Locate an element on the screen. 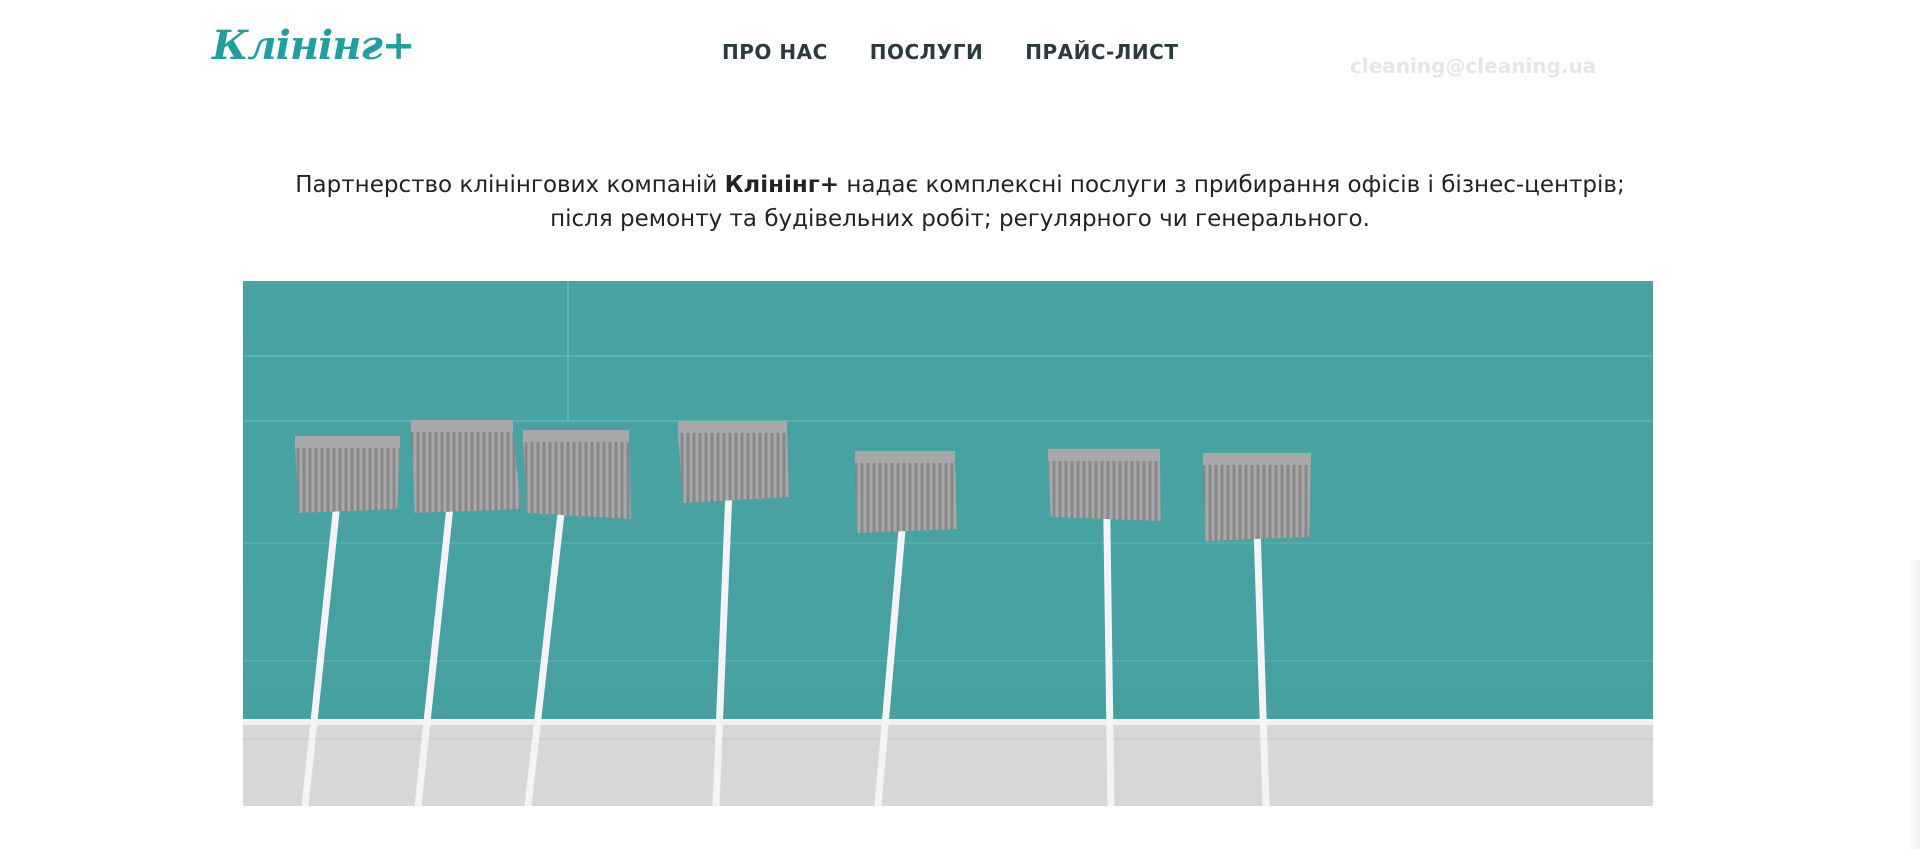 Image resolution: width=1920 pixels, height=849 pixels. nav-link-services: ПОСЛУГИ is located at coordinates (926, 52).